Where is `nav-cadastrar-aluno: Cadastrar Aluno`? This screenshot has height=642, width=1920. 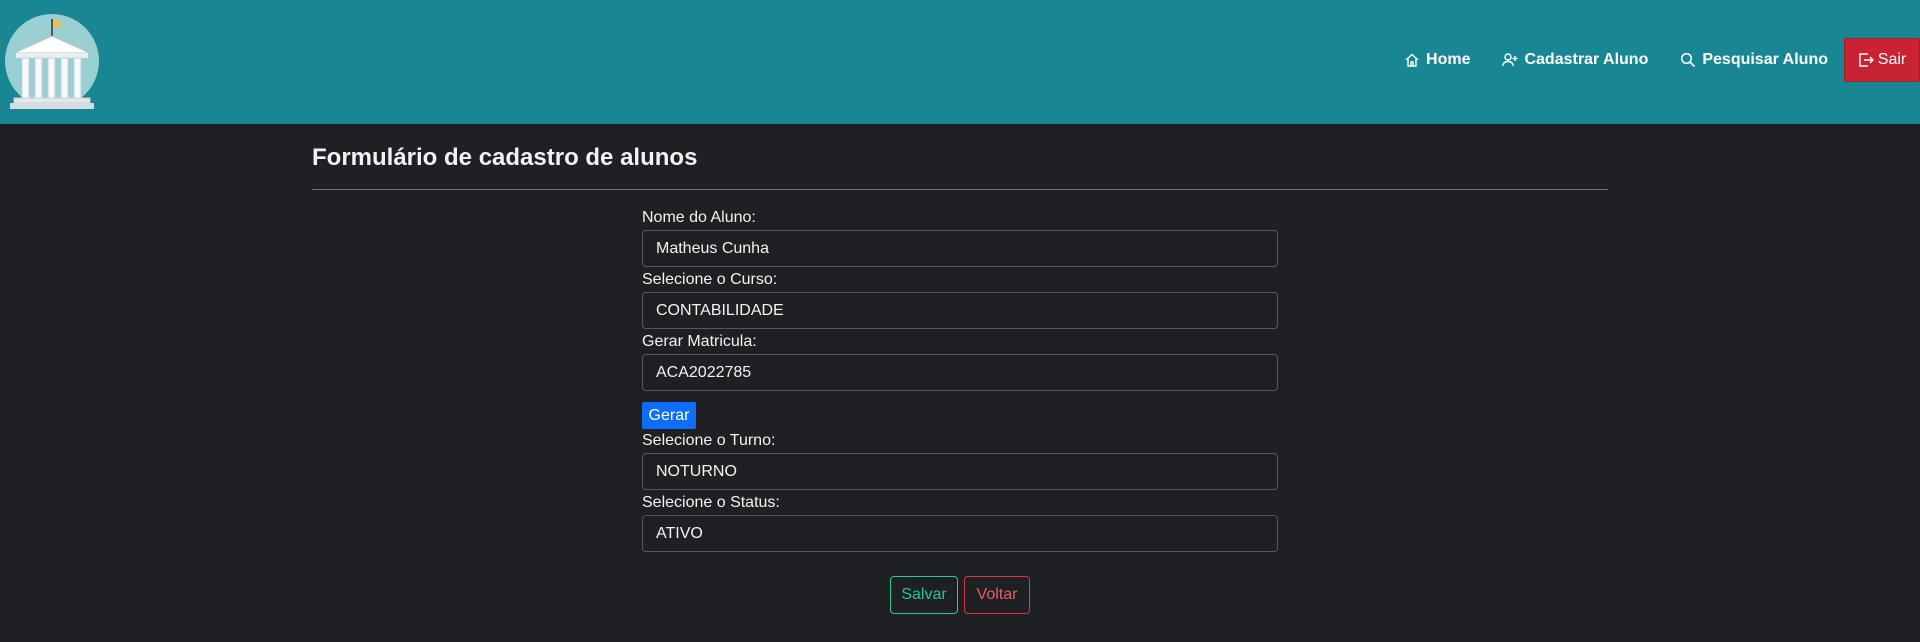 nav-cadastrar-aluno: Cadastrar Aluno is located at coordinates (1575, 60).